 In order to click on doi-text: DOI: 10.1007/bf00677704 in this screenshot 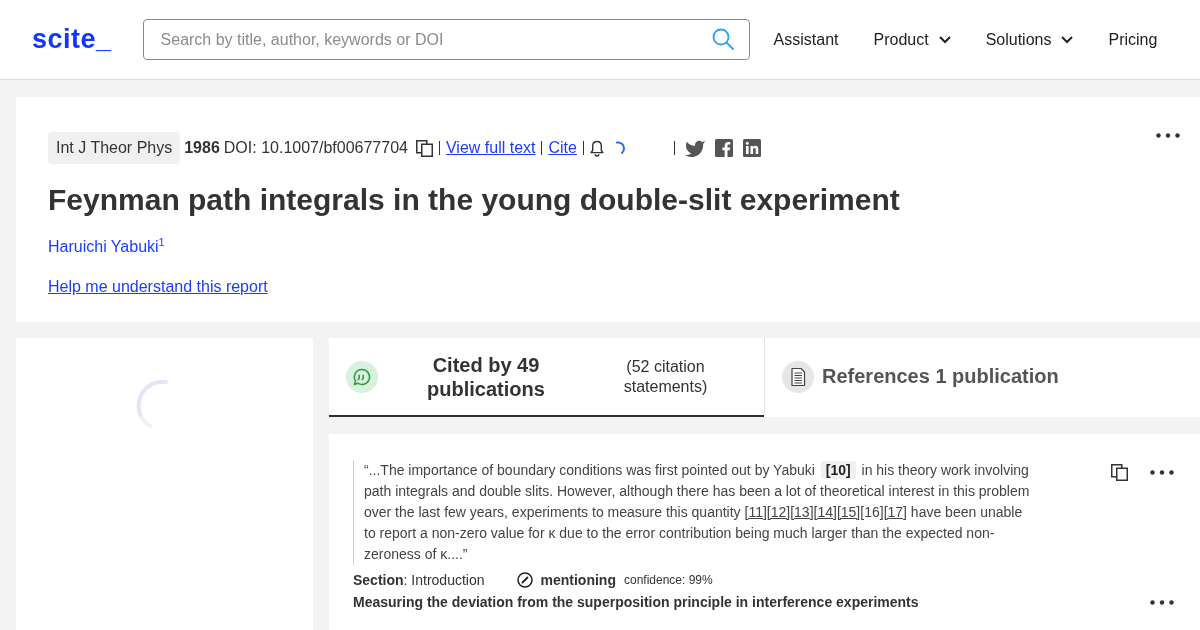, I will do `click(315, 148)`.